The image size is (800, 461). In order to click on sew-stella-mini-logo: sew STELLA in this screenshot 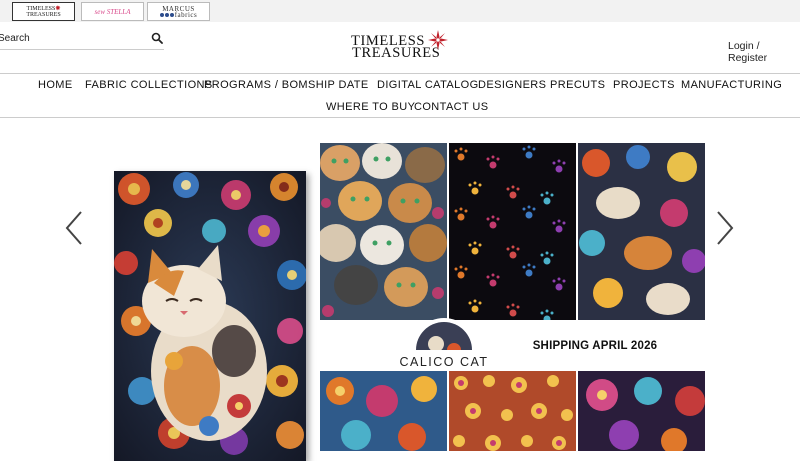, I will do `click(112, 11)`.